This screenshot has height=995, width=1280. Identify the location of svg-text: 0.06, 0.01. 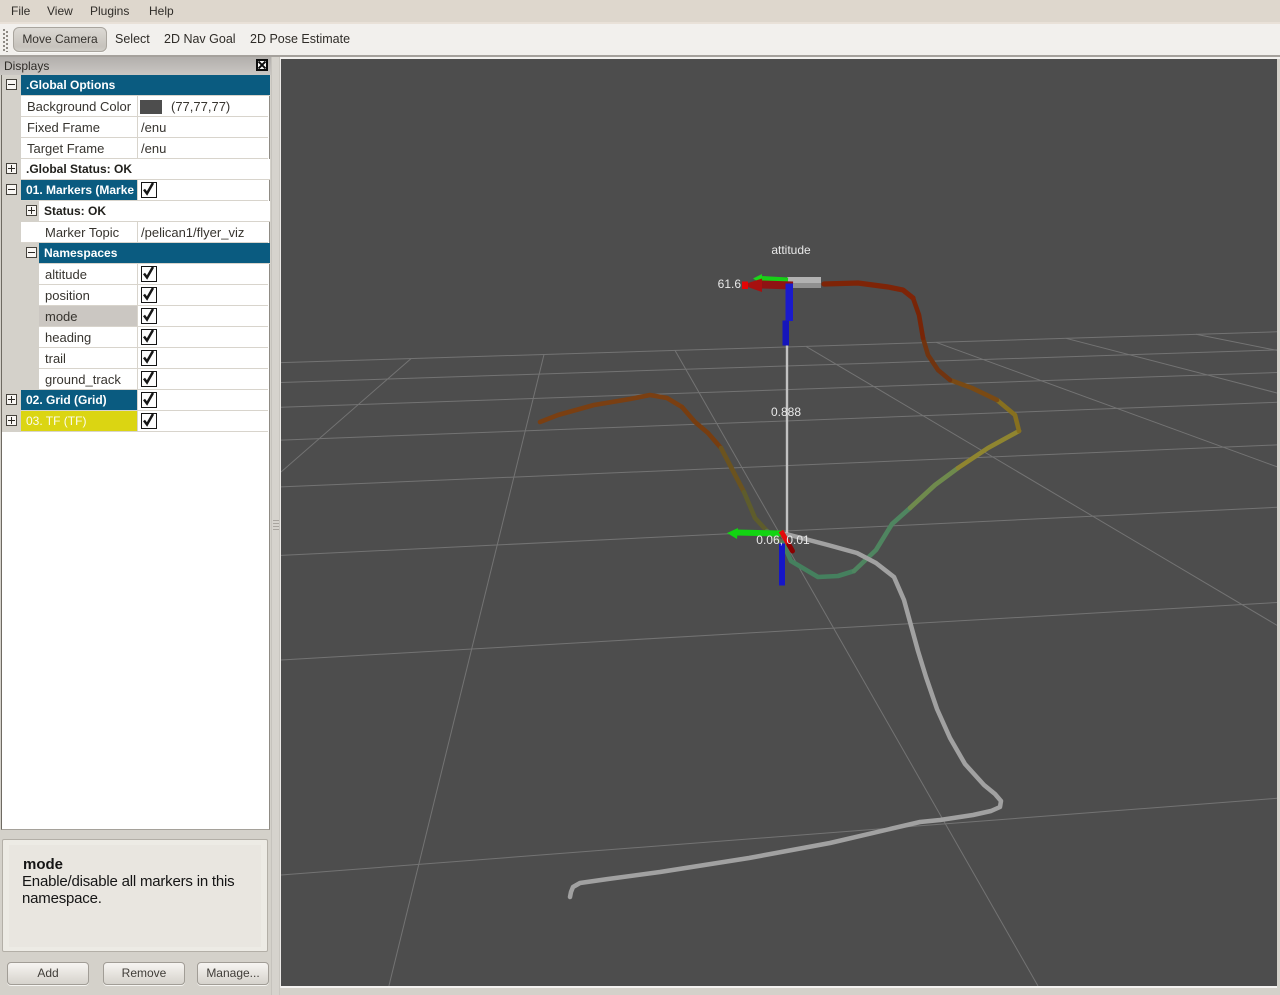
(783, 540).